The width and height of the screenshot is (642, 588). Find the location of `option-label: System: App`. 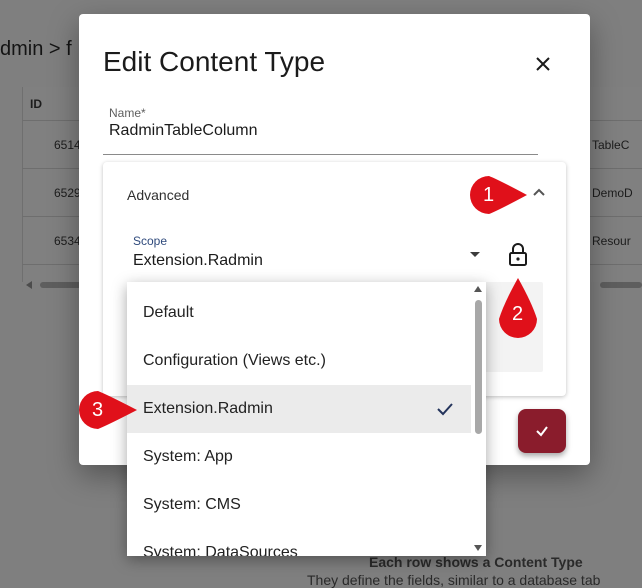

option-label: System: App is located at coordinates (188, 456).